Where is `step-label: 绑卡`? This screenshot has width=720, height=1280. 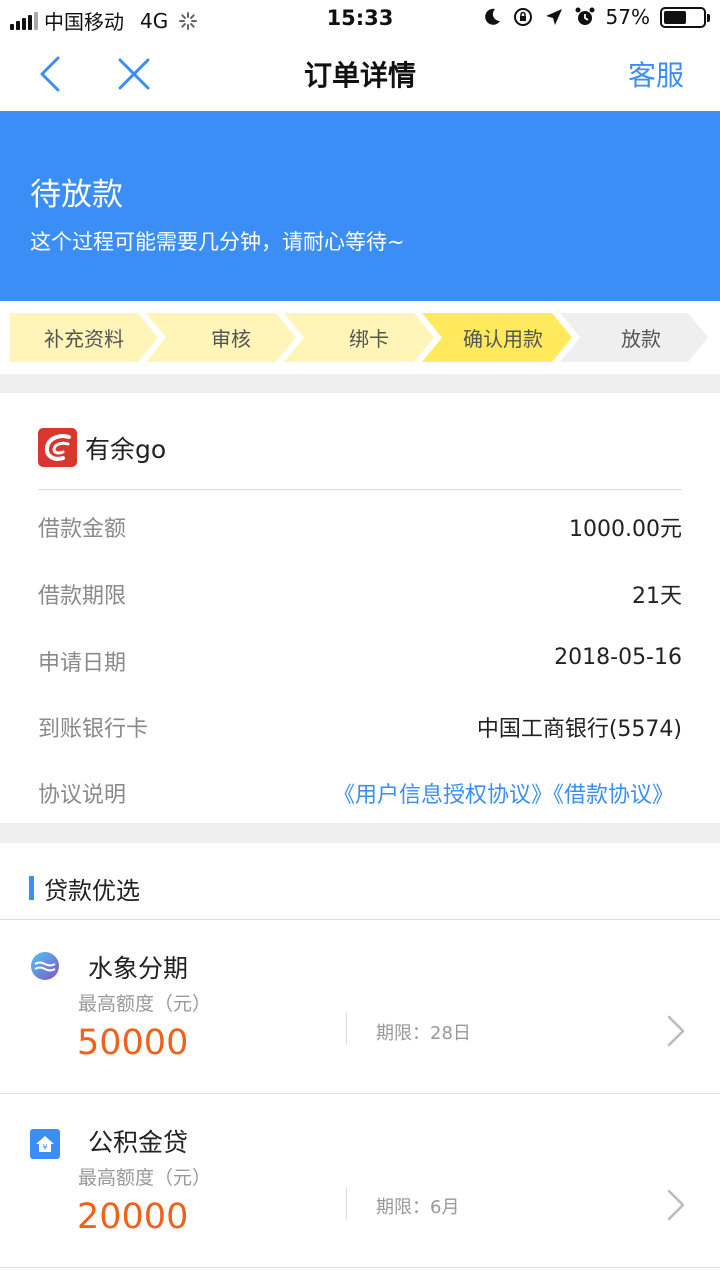 step-label: 绑卡 is located at coordinates (369, 339).